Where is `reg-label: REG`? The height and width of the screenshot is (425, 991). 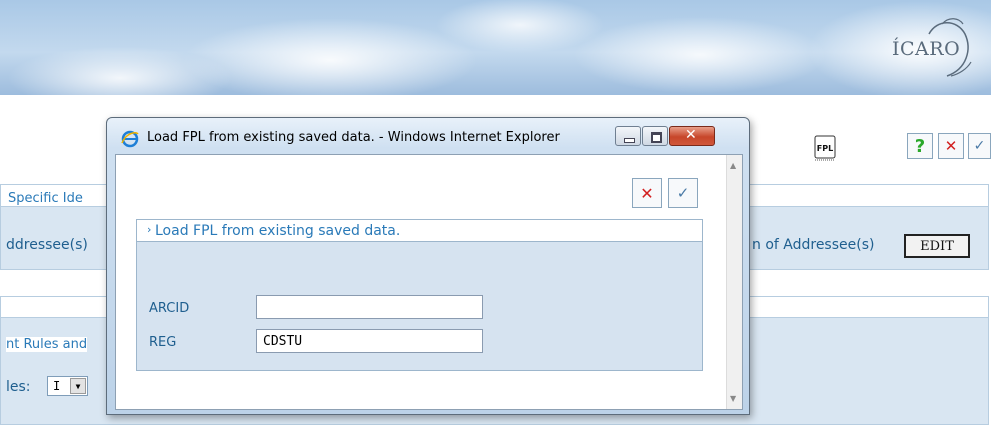
reg-label: REG is located at coordinates (163, 342).